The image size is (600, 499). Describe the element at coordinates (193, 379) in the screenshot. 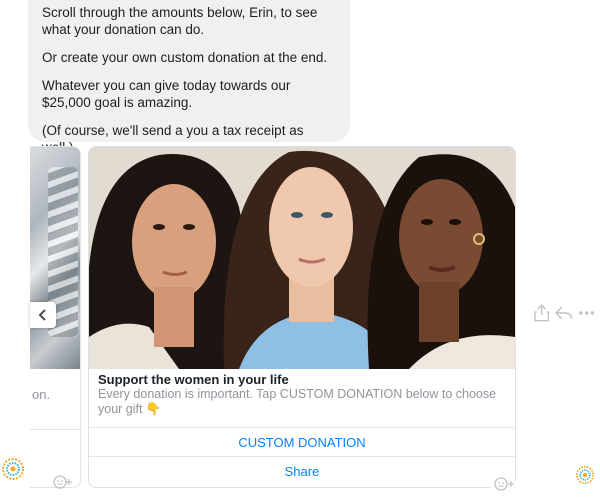

I see `card-title: Support the women in your life` at that location.